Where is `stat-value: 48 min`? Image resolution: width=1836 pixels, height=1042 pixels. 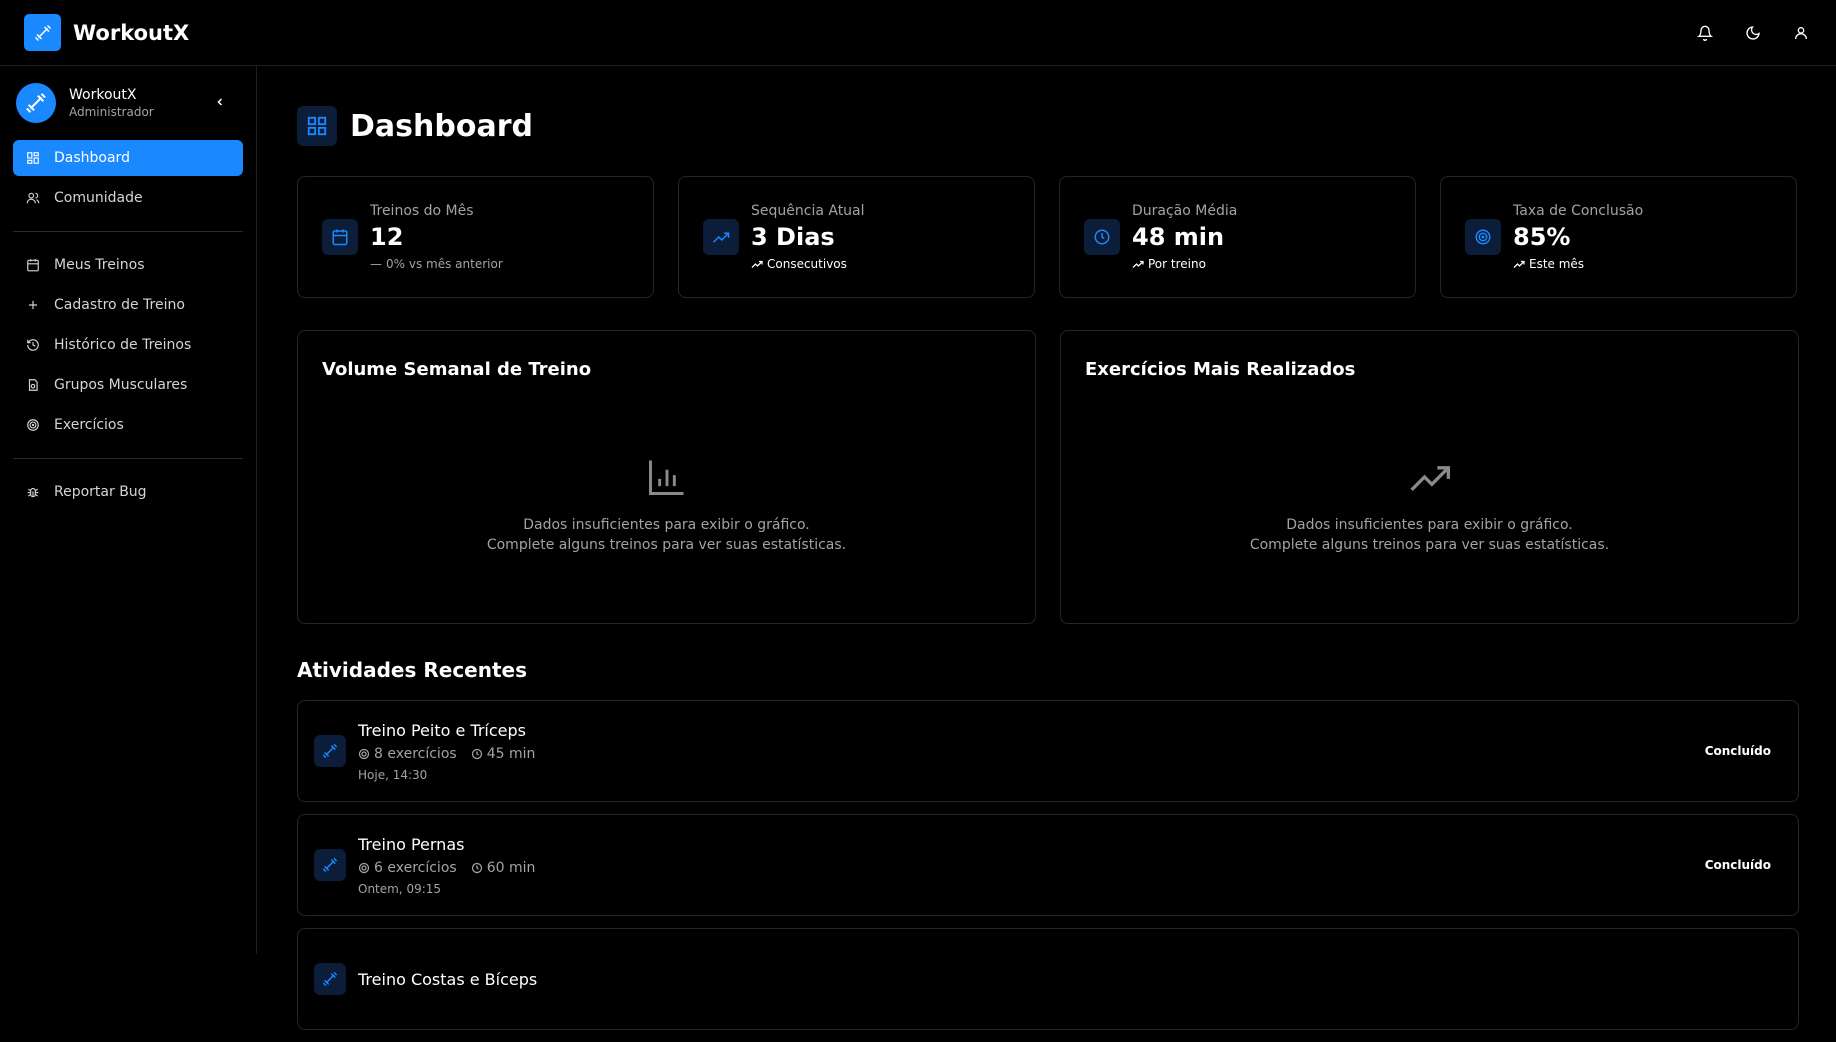
stat-value: 48 min is located at coordinates (1178, 237).